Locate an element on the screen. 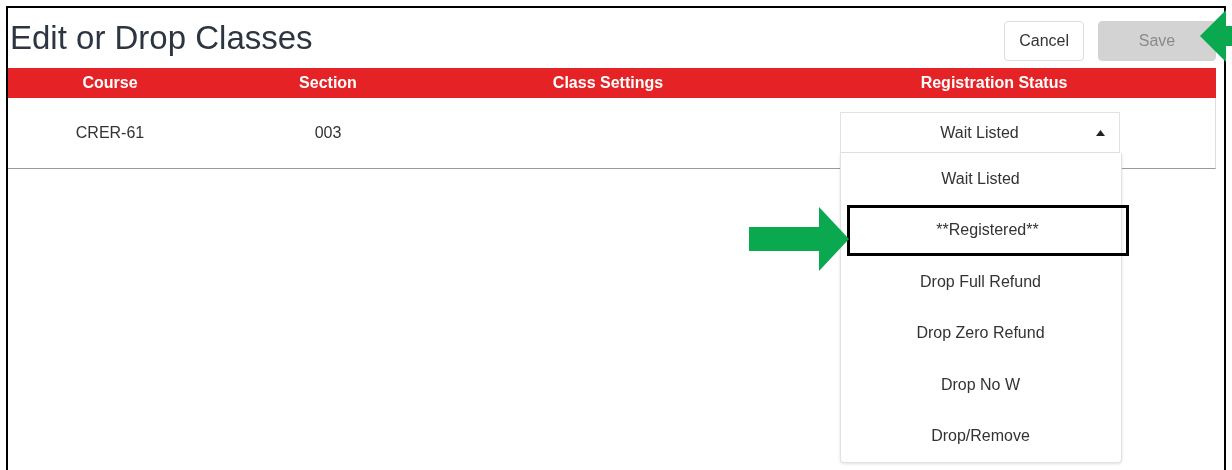 The height and width of the screenshot is (470, 1232). dropdown-option: Drop/Remove is located at coordinates (980, 436).